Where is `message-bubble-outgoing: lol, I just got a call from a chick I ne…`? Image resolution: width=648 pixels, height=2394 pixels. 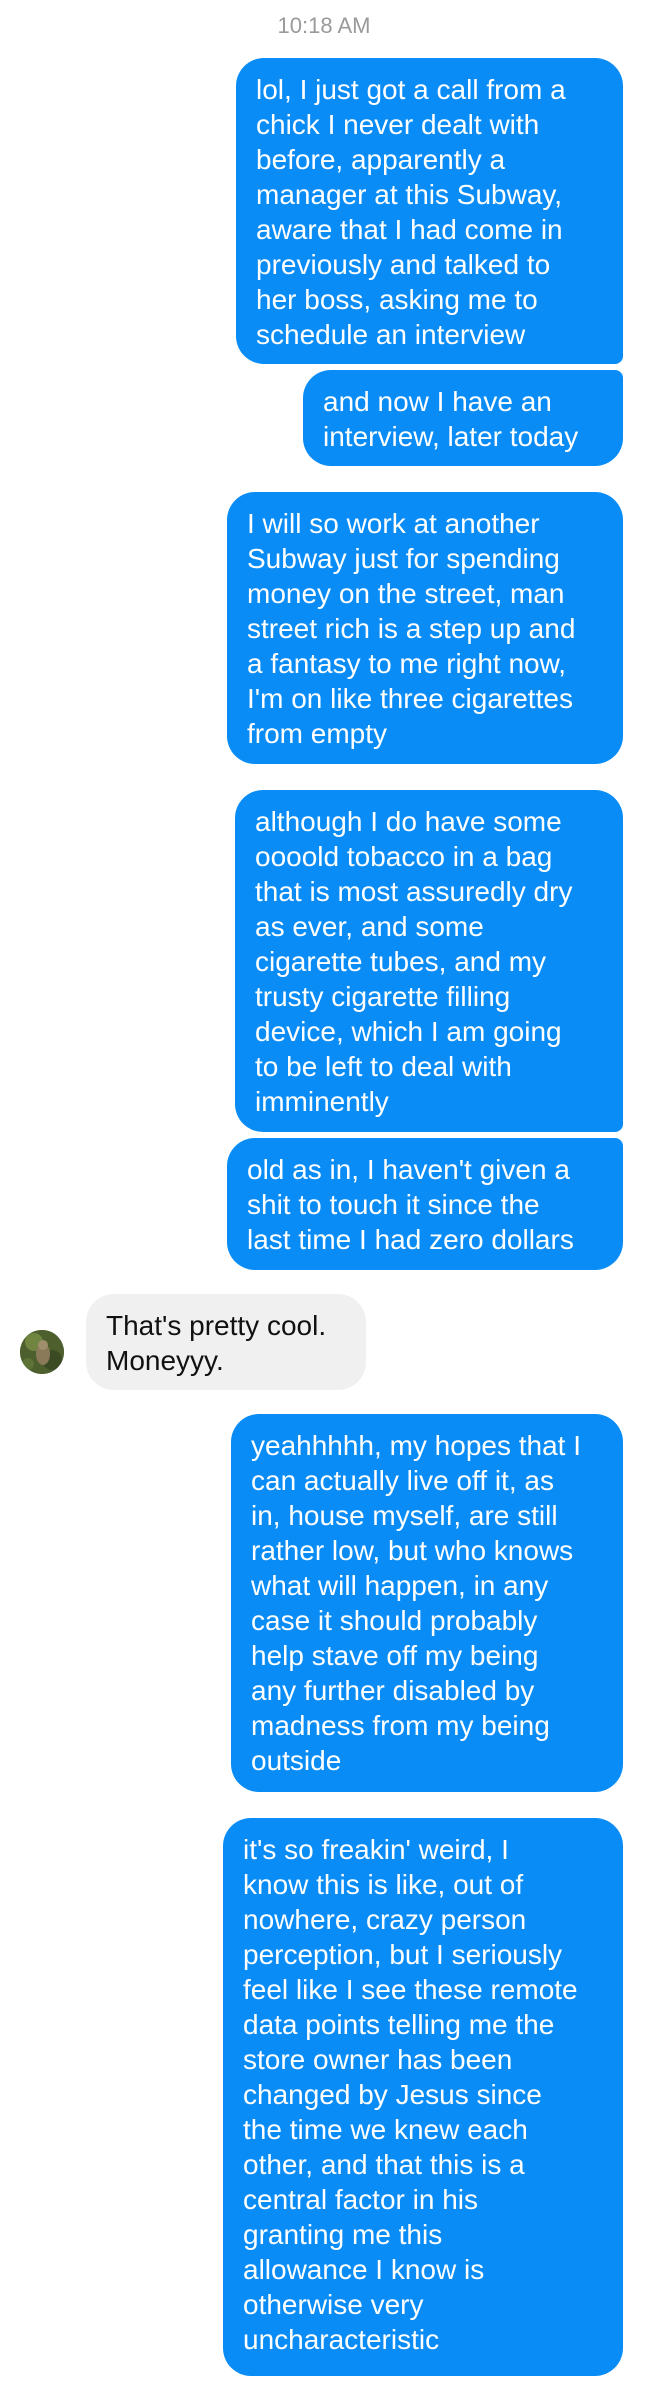 message-bubble-outgoing: lol, I just got a call from a chick I ne… is located at coordinates (429, 211).